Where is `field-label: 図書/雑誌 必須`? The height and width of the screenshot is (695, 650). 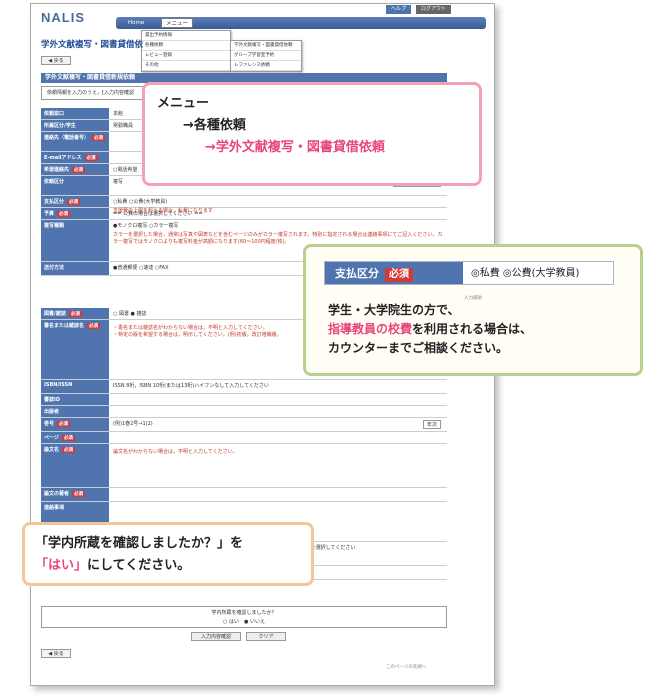 field-label: 図書/雑誌 必須 is located at coordinates (75, 313).